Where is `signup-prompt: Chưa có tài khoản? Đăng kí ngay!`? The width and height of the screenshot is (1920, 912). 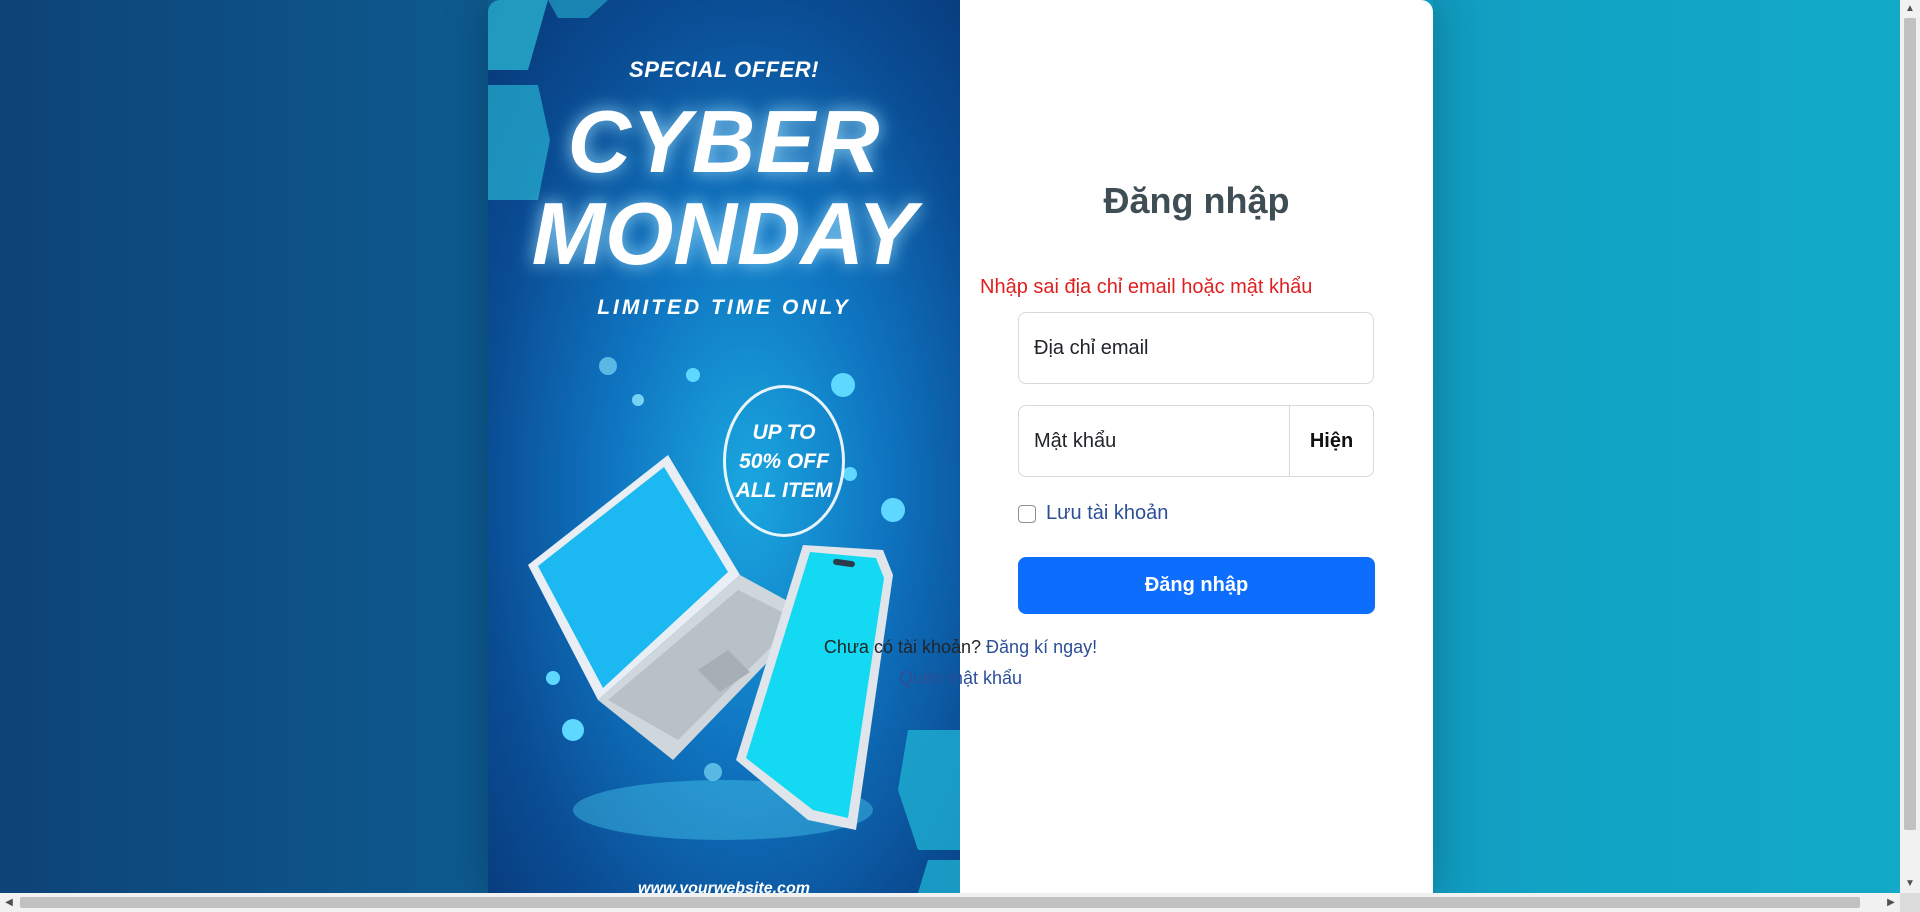
signup-prompt: Chưa có tài khoản? Đăng kí ngay! is located at coordinates (960, 647).